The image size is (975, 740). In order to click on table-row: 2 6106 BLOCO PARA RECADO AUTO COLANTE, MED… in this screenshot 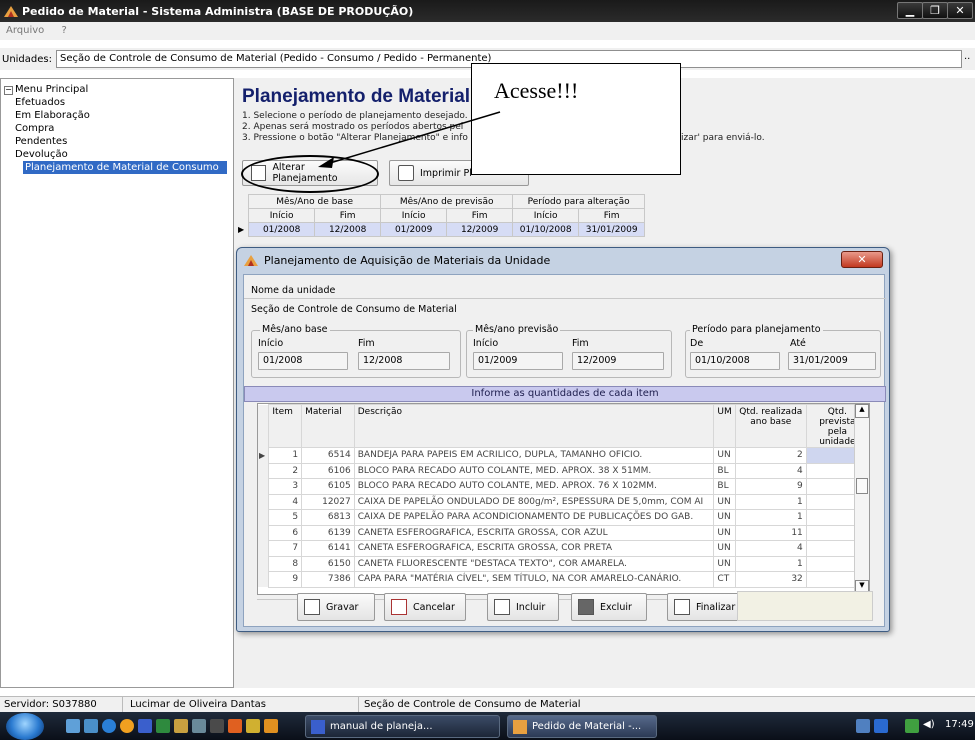, I will do `click(563, 470)`.